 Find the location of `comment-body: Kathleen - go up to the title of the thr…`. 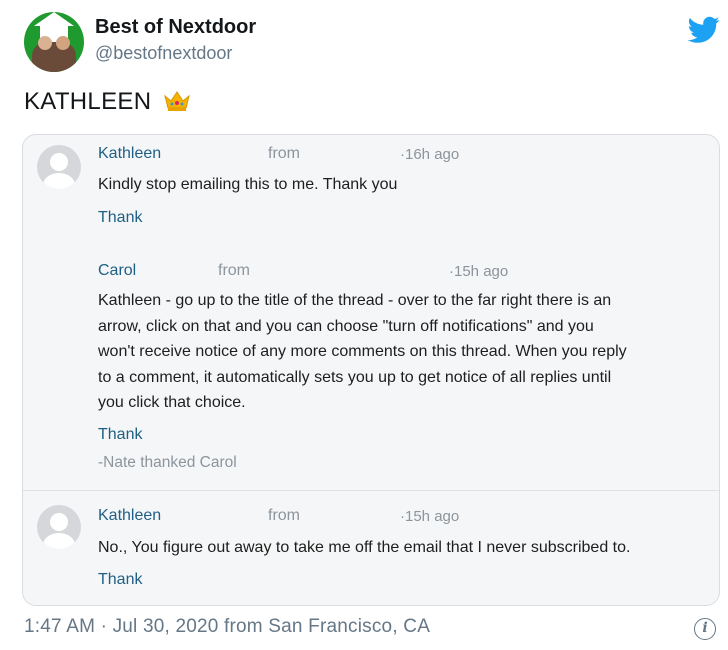

comment-body: Kathleen - go up to the title of the thr… is located at coordinates (362, 352).